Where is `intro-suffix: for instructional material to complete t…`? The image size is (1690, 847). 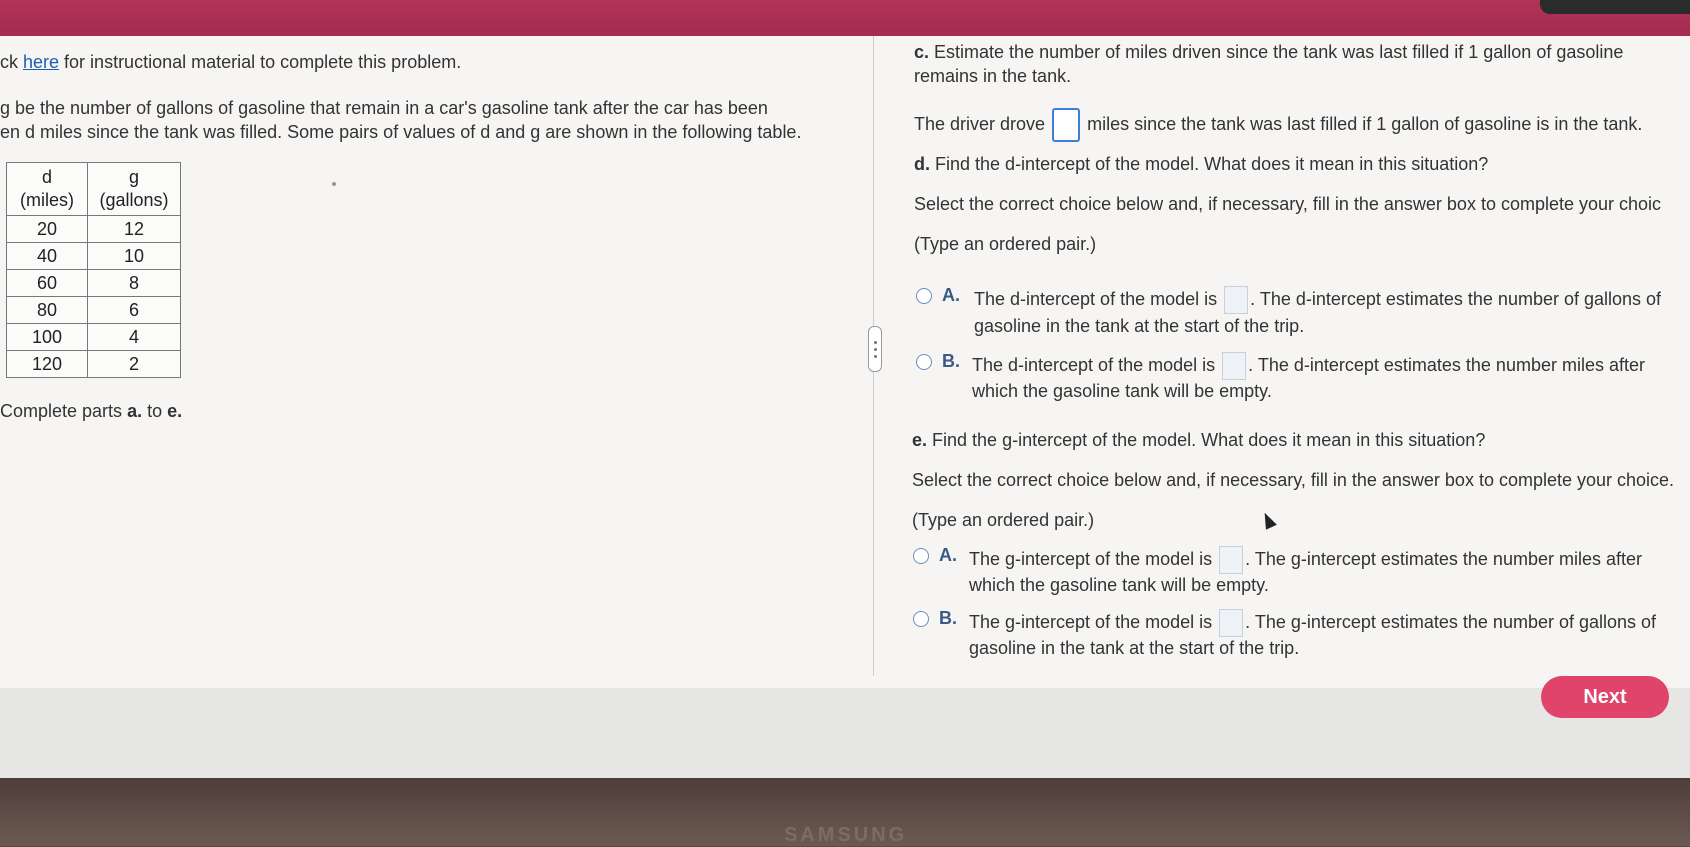 intro-suffix: for instructional material to complete t… is located at coordinates (260, 62).